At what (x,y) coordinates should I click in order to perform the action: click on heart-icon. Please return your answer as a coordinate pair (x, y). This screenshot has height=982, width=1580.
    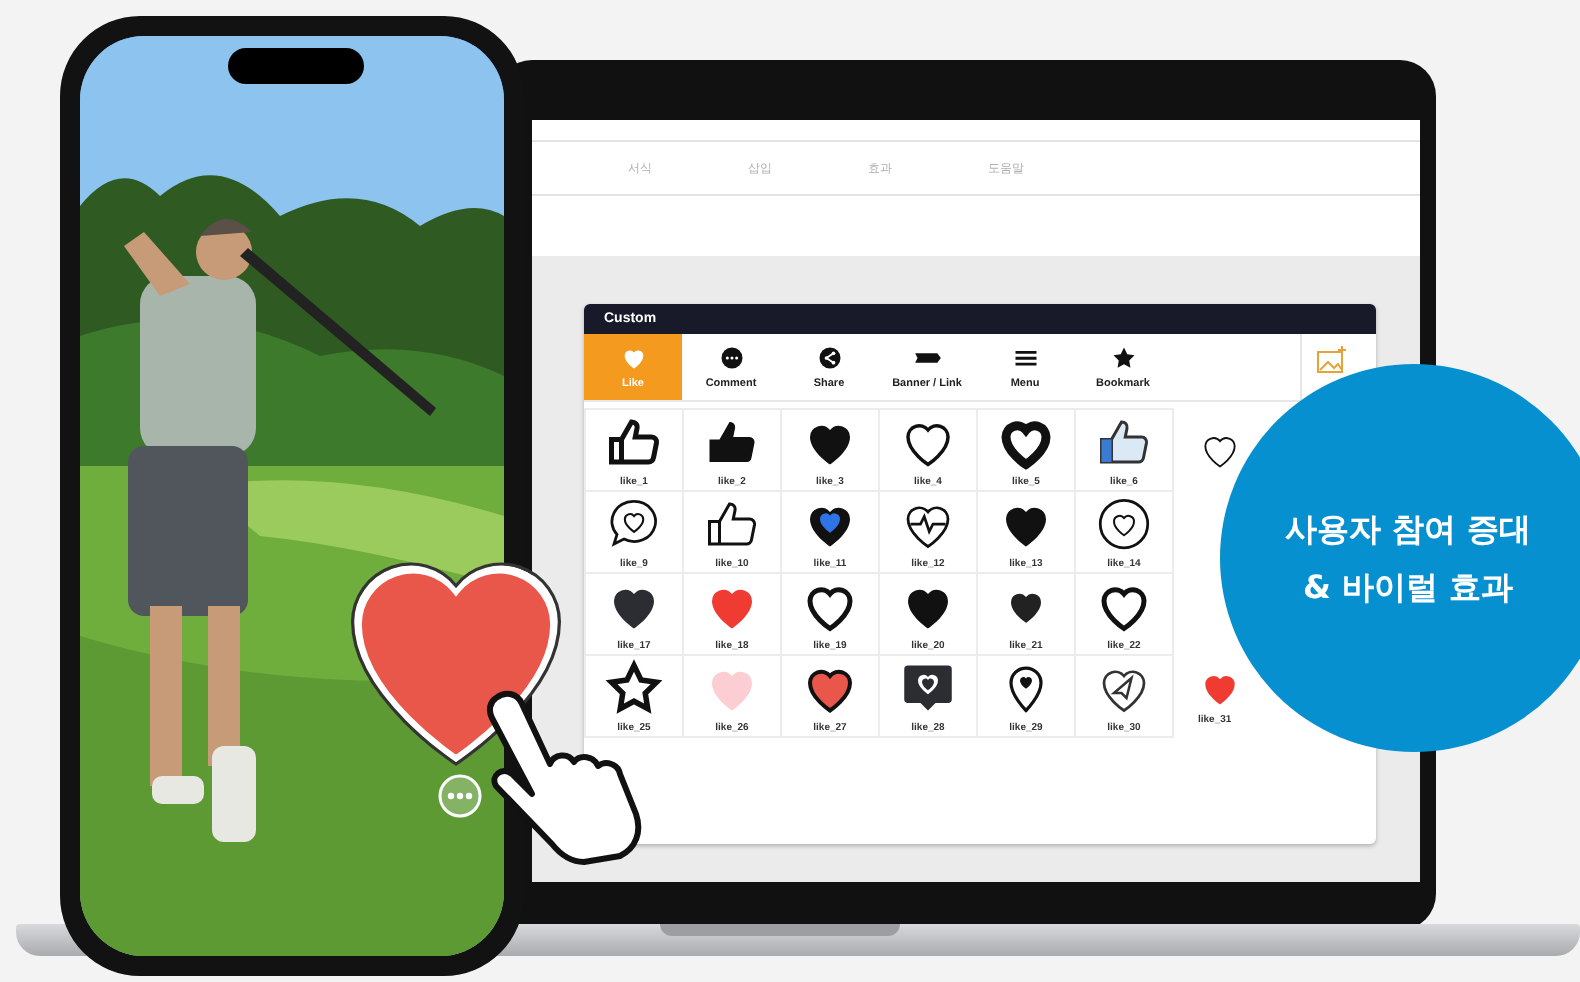
    Looking at the image, I should click on (633, 358).